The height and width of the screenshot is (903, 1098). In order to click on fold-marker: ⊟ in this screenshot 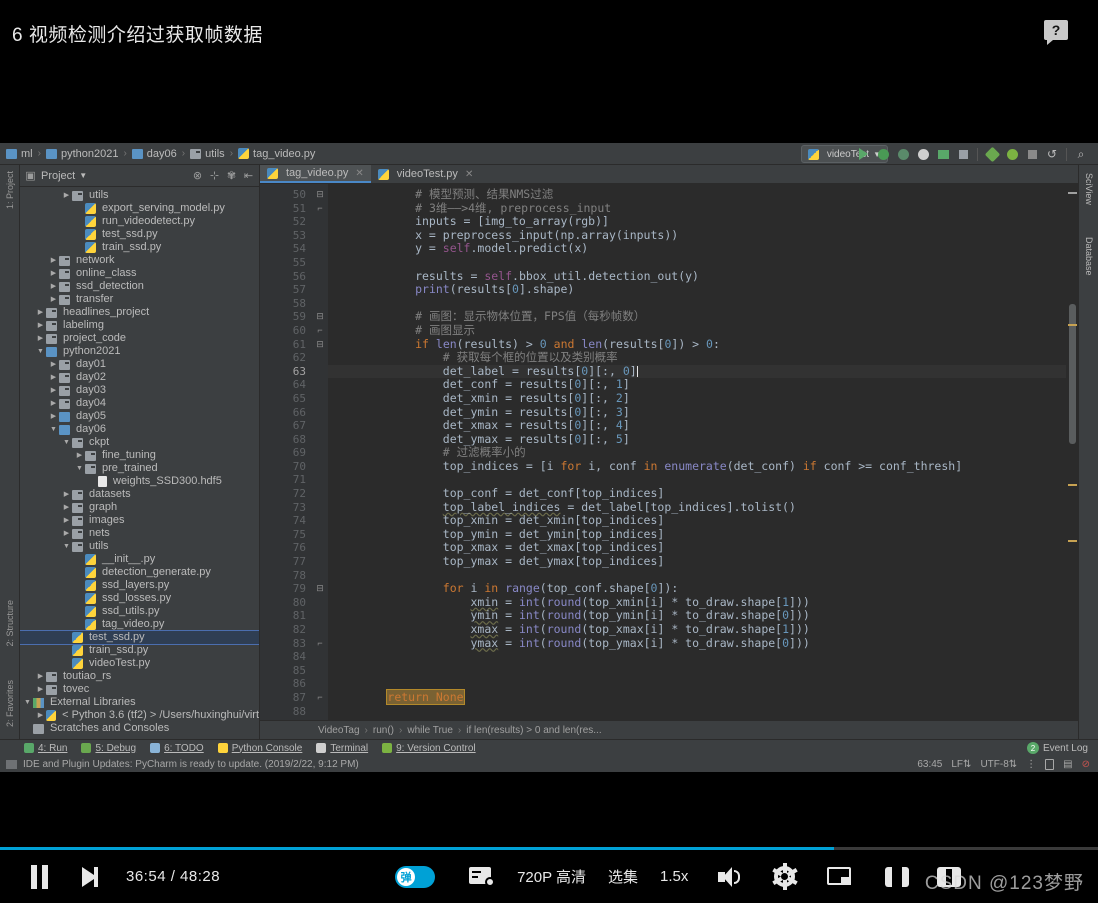, I will do `click(320, 195)`.